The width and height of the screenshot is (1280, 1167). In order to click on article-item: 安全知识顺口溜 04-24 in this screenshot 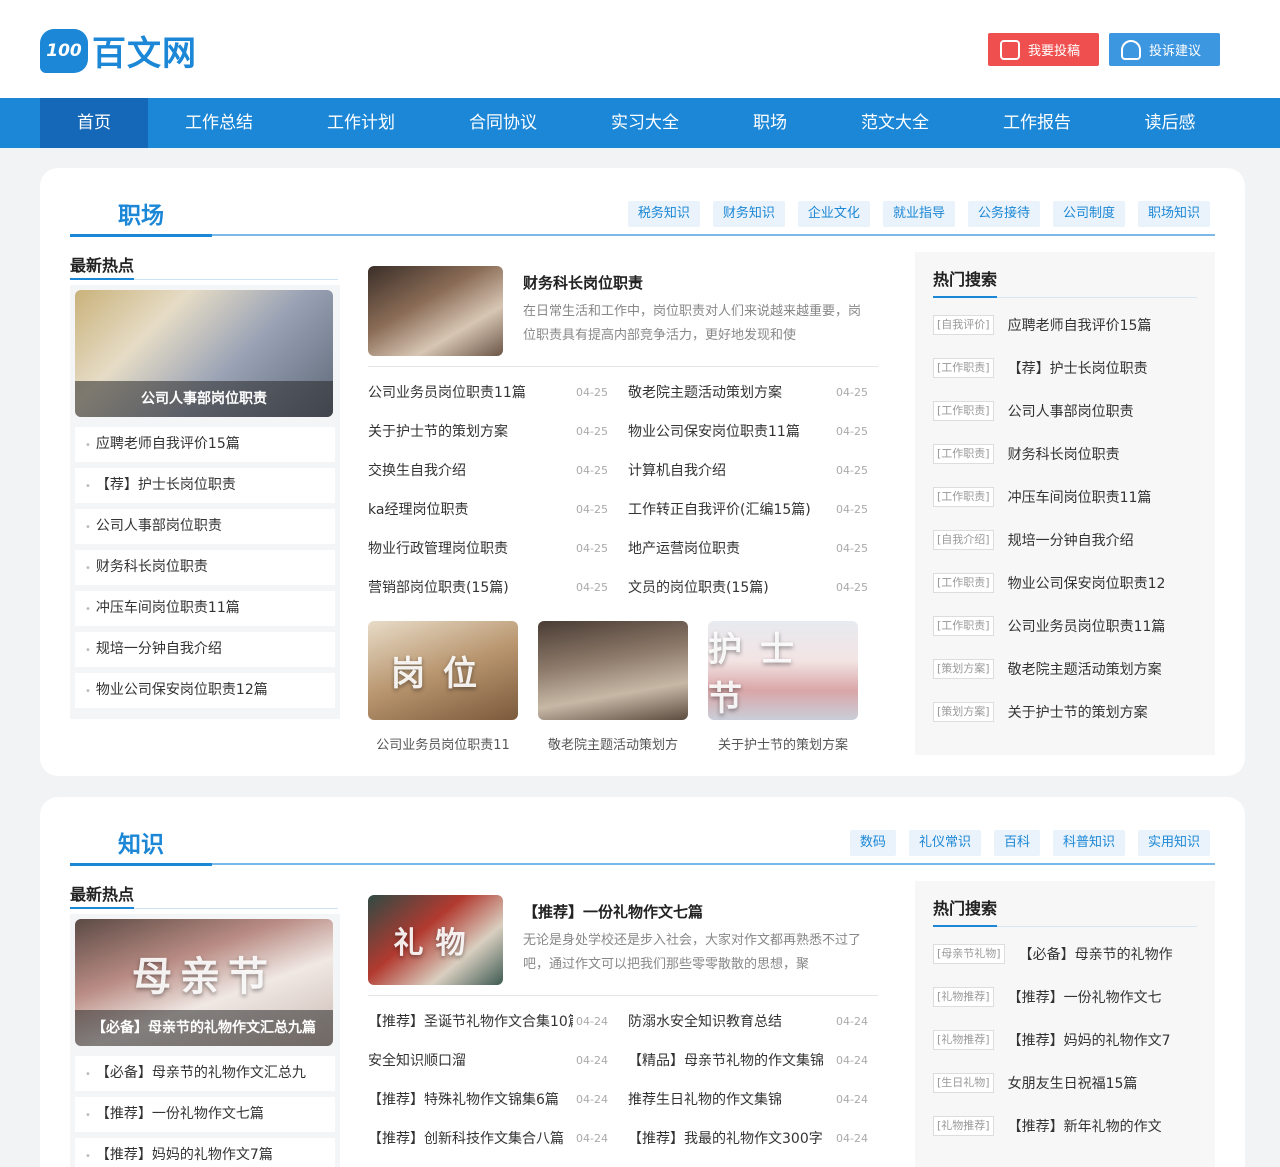, I will do `click(493, 1061)`.